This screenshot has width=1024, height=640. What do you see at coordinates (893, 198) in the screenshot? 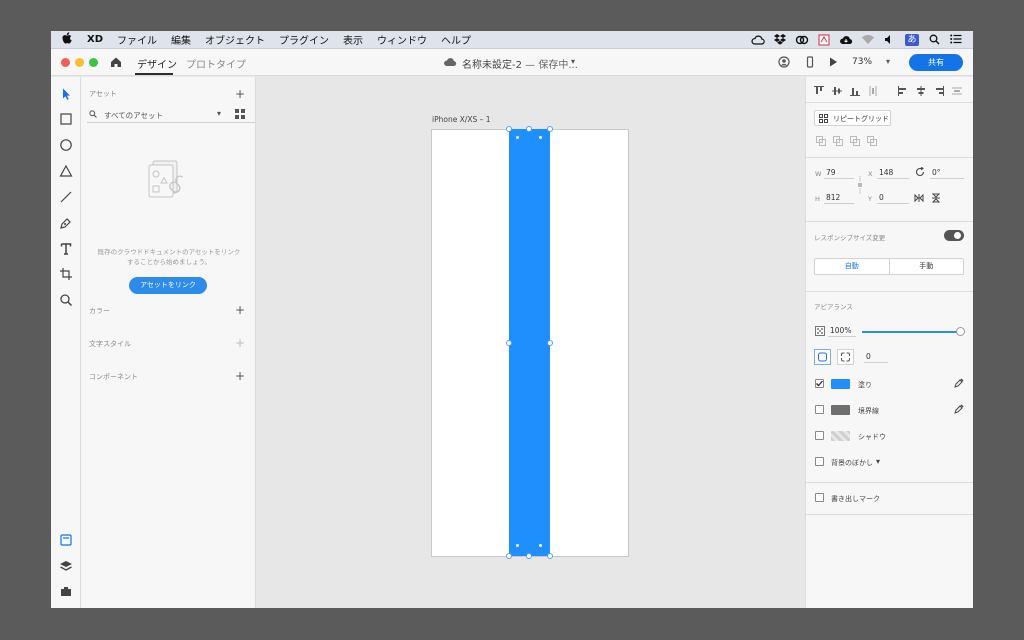
I see `y-position-input: 0` at bounding box center [893, 198].